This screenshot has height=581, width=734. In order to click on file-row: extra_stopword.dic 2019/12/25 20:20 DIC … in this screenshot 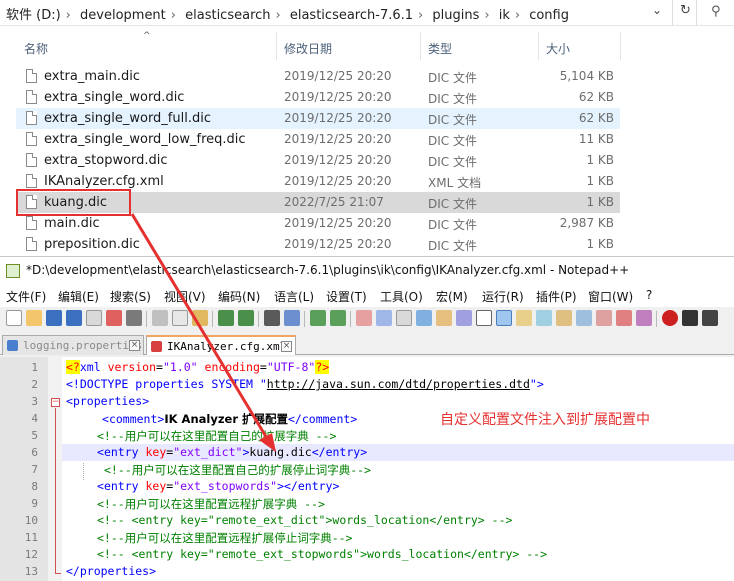, I will do `click(318, 160)`.